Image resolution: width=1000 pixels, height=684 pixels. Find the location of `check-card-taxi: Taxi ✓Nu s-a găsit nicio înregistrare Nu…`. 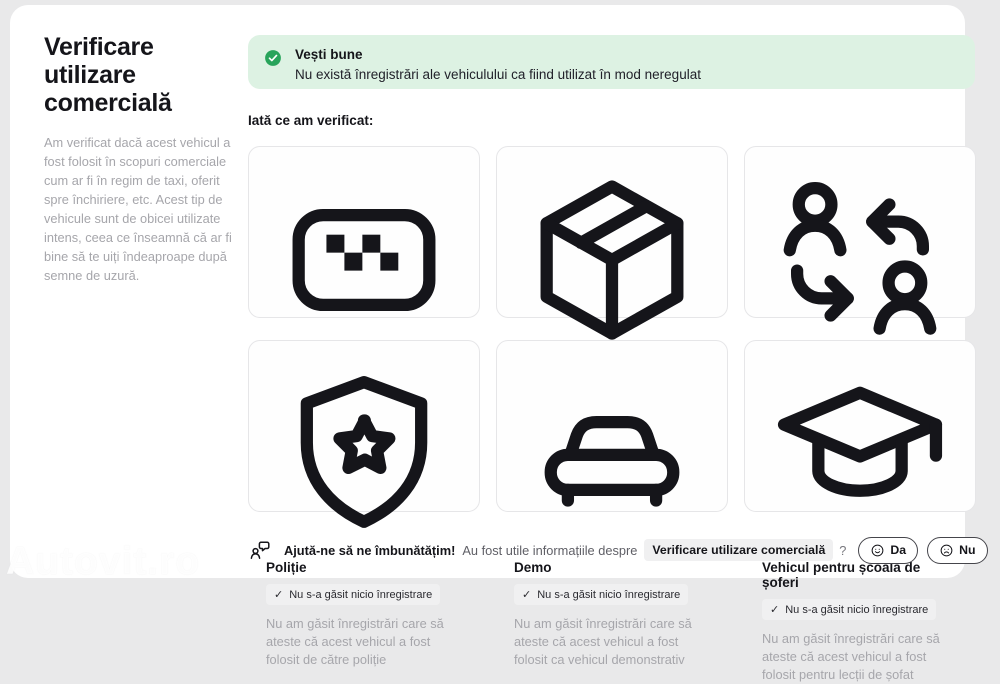

check-card-taxi: Taxi ✓Nu s-a găsit nicio înregistrare Nu… is located at coordinates (364, 309).